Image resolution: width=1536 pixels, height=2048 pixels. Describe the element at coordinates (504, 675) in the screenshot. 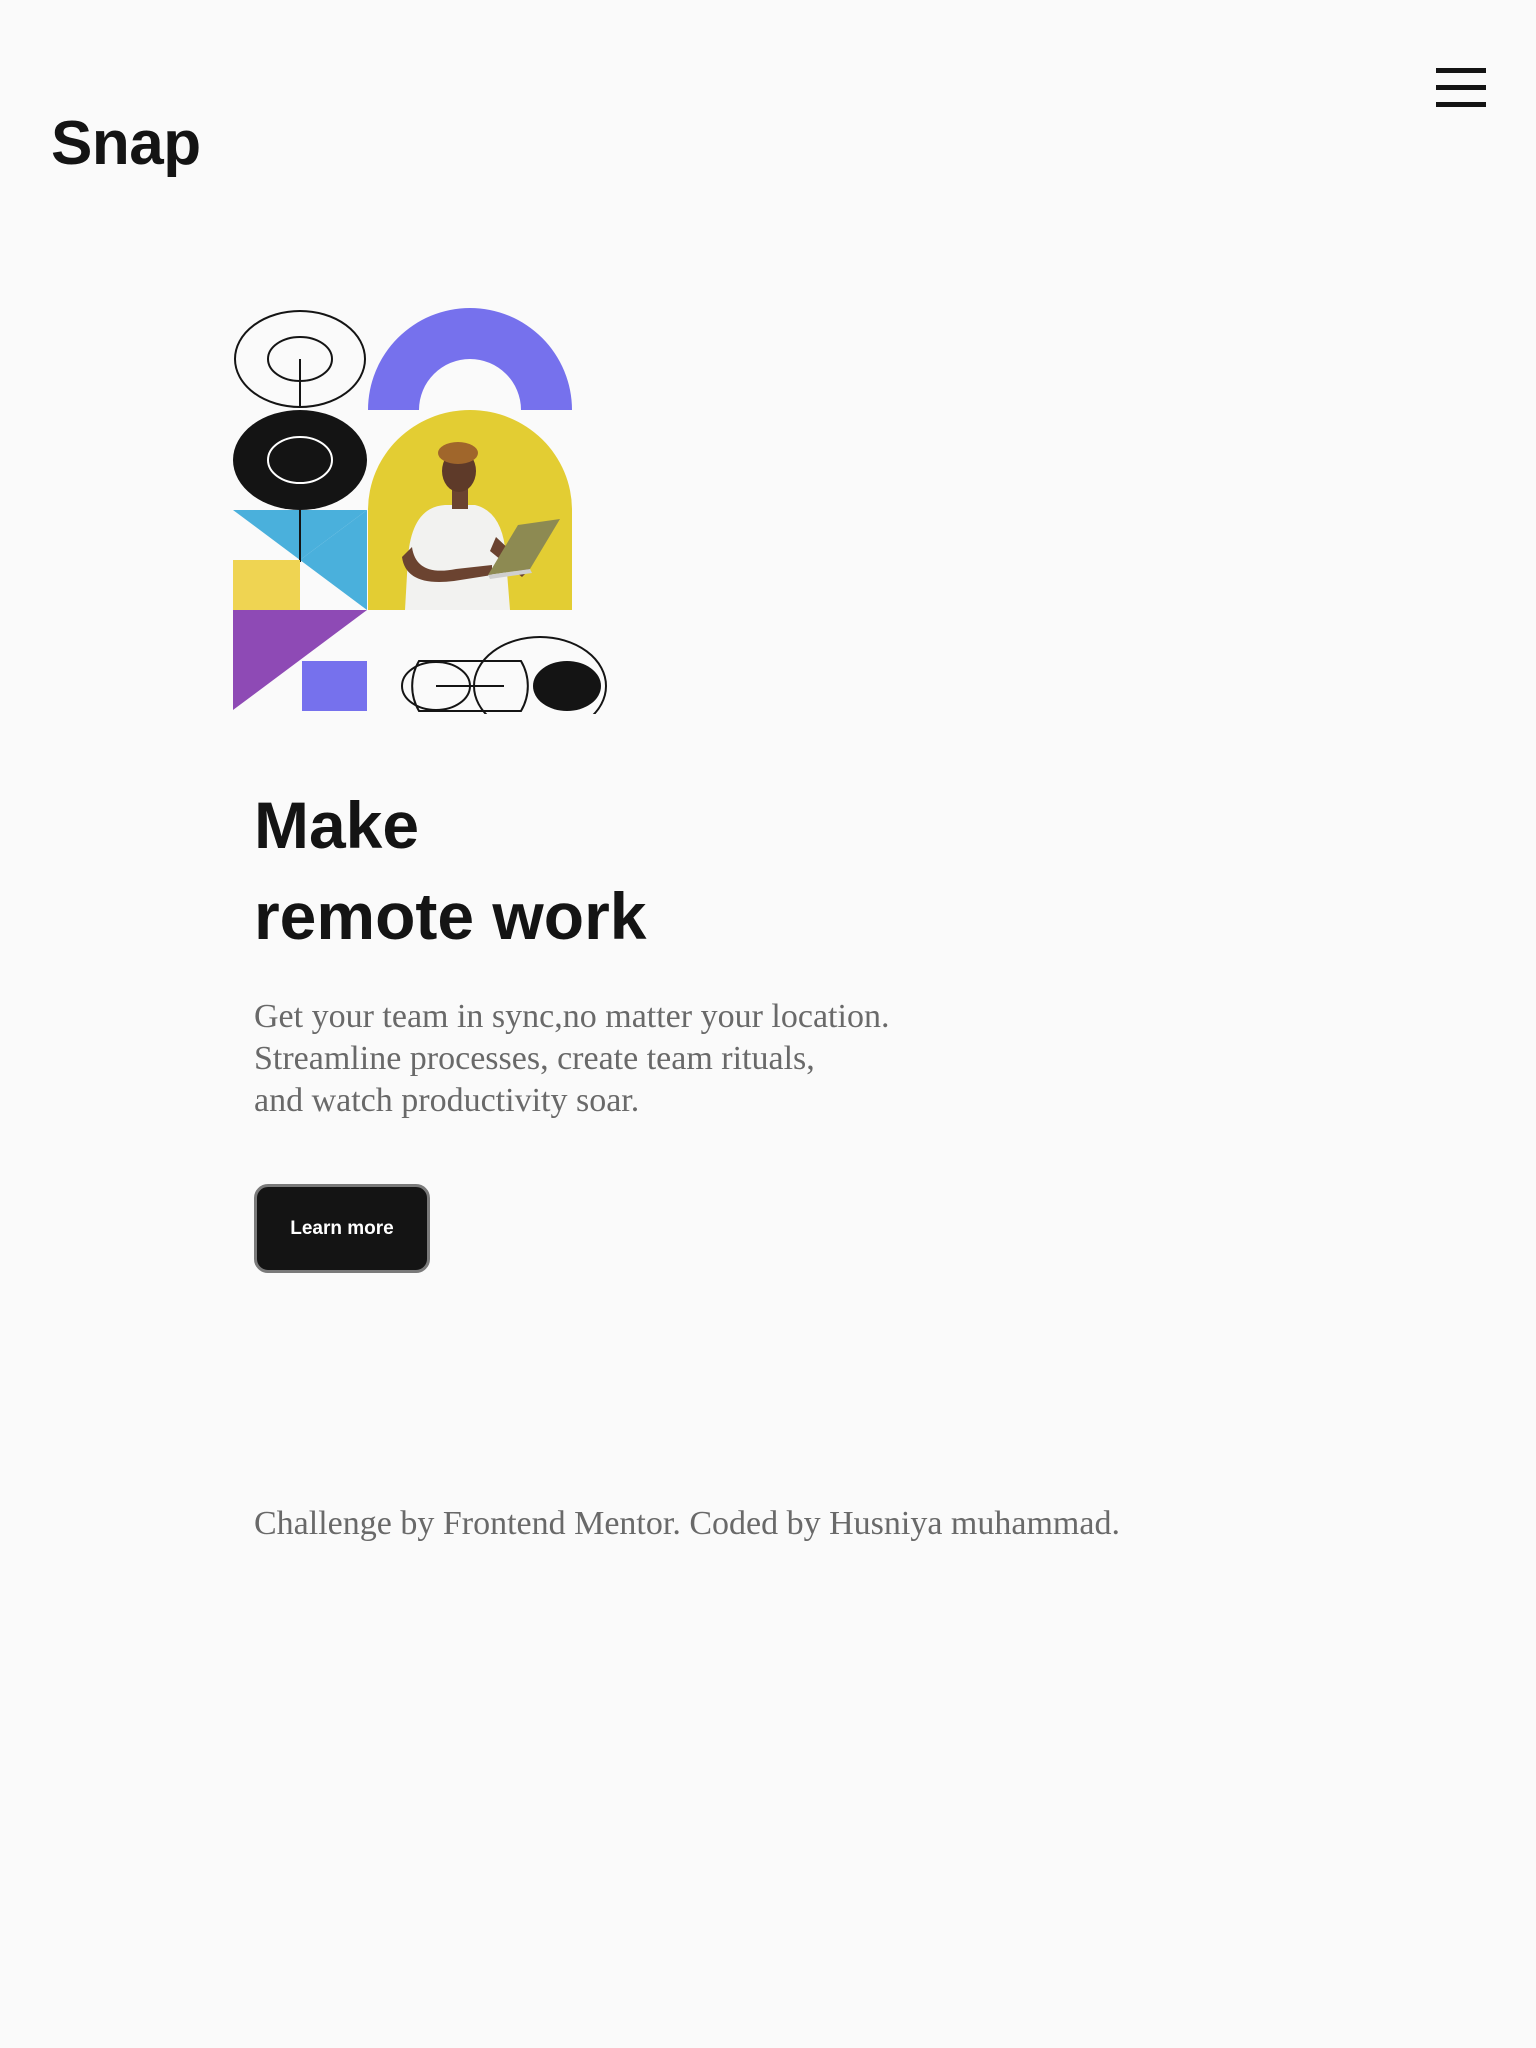

I see `bottom-pill-shape` at that location.